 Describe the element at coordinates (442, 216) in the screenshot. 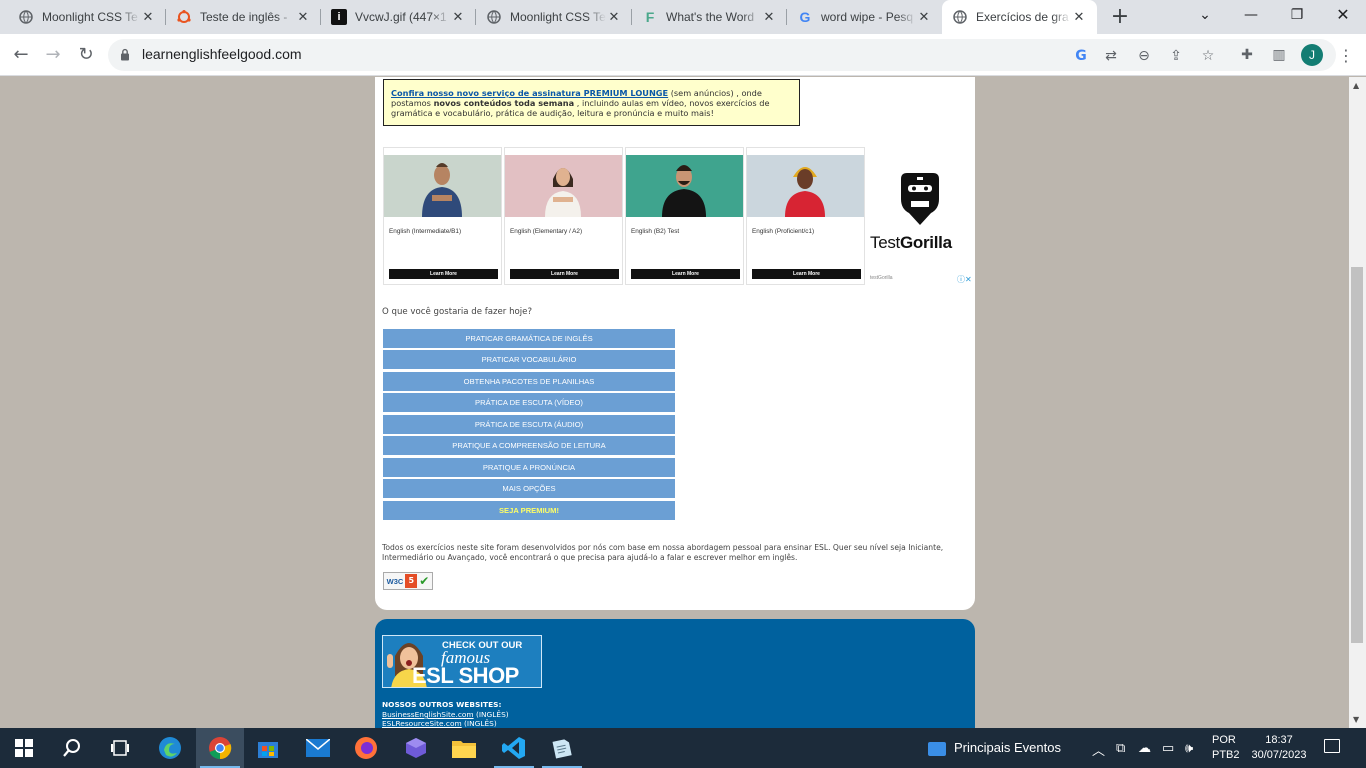

I see `ad-card-b1: English (Intermediate/B1) Learn More` at that location.